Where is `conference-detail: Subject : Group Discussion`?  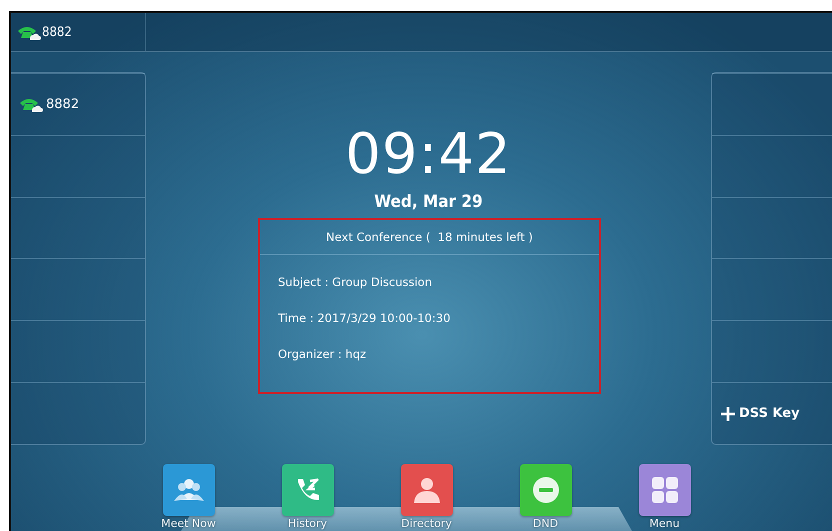
conference-detail: Subject : Group Discussion is located at coordinates (355, 282).